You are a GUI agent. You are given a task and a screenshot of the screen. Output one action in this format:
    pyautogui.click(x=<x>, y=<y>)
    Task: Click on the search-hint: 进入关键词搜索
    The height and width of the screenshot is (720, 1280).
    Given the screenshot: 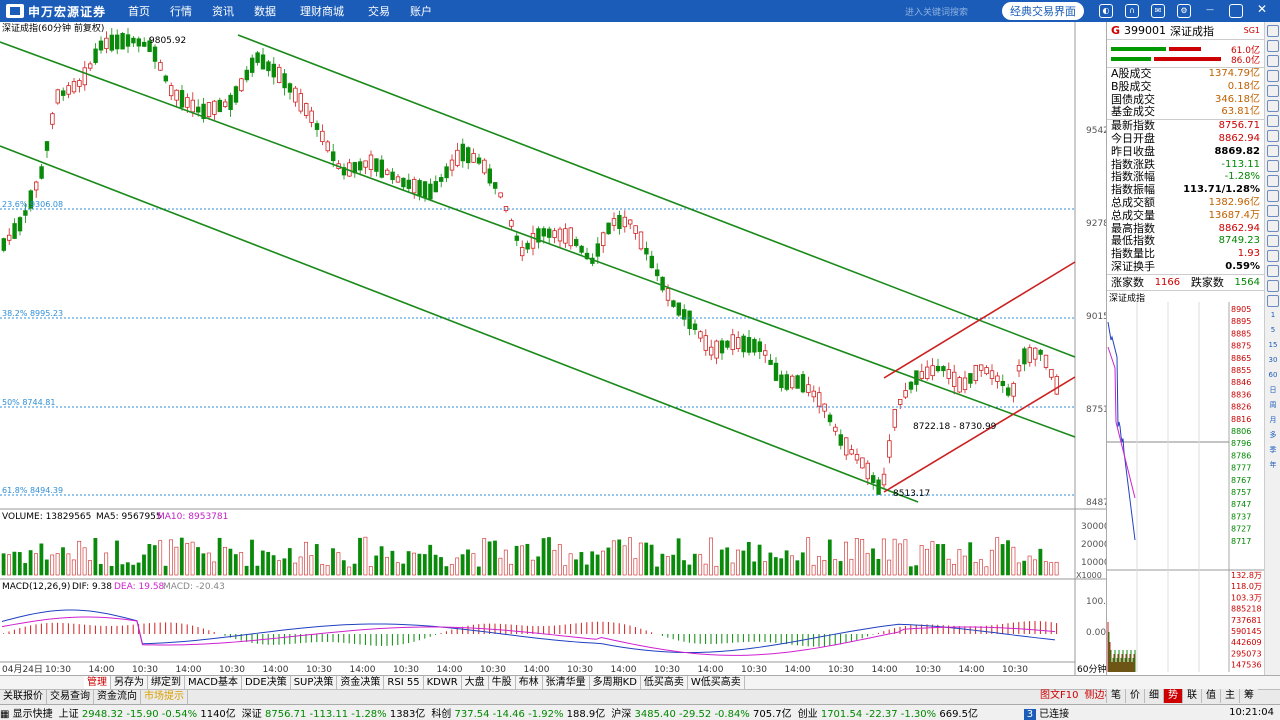 What is the action you would take?
    pyautogui.click(x=936, y=11)
    